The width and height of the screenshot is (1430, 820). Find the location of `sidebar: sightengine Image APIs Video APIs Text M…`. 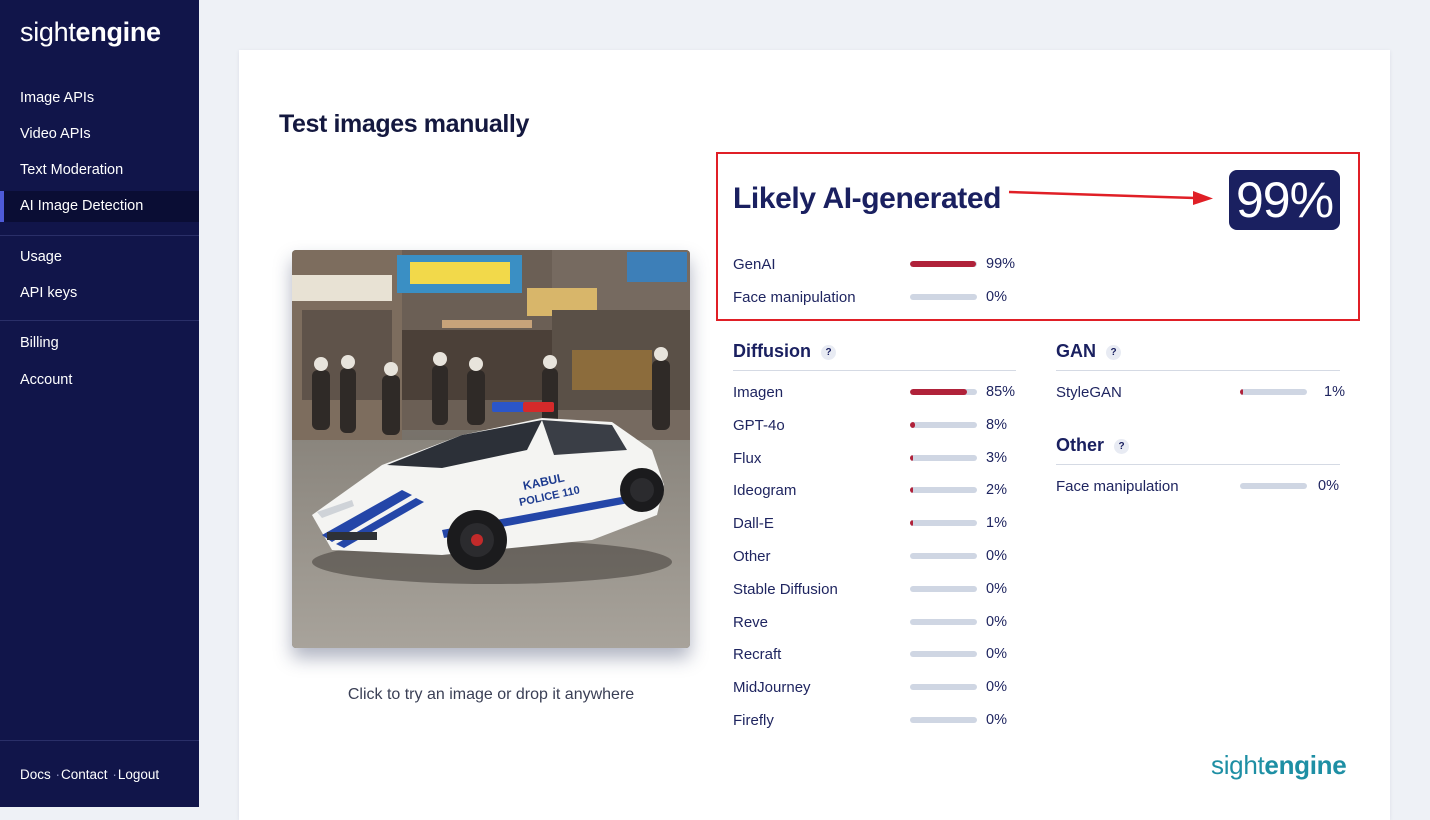

sidebar: sightengine Image APIs Video APIs Text M… is located at coordinates (99, 403).